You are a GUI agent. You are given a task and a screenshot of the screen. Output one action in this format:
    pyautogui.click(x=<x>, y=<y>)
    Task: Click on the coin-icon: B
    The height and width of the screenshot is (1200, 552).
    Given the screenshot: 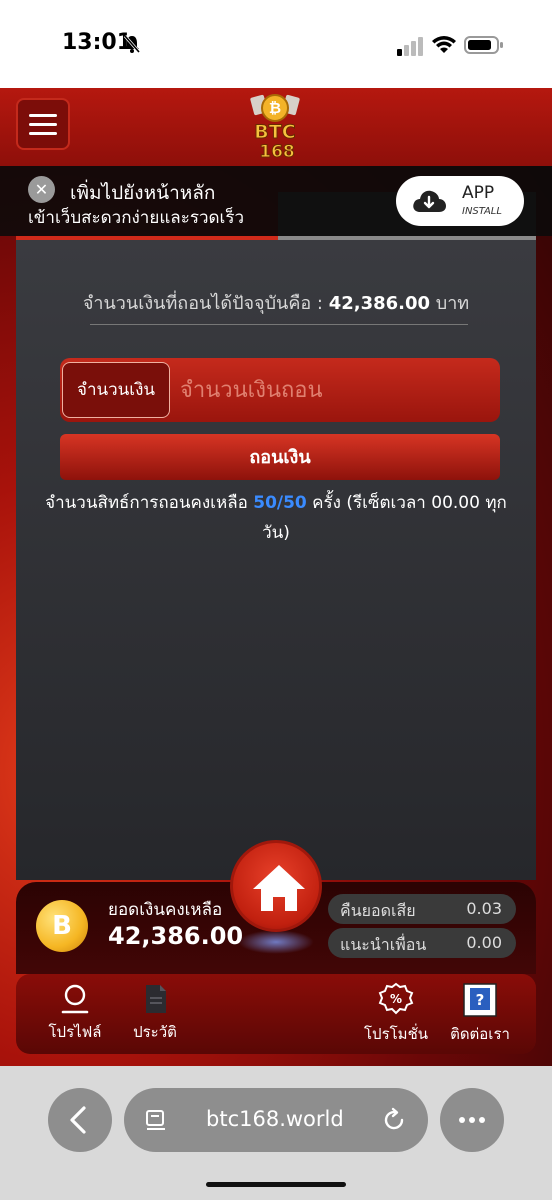 What is the action you would take?
    pyautogui.click(x=62, y=926)
    